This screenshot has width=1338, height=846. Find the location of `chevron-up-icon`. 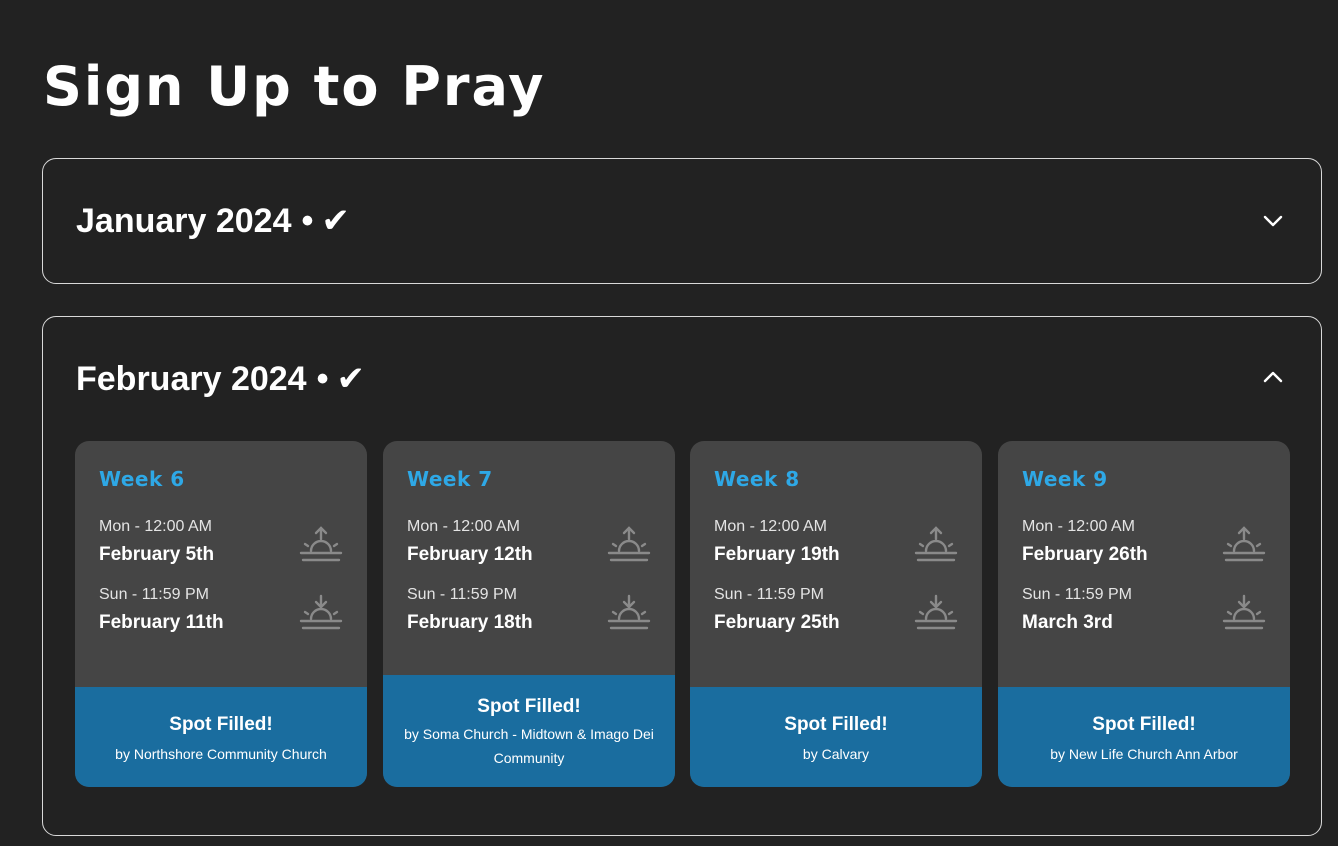

chevron-up-icon is located at coordinates (1273, 377).